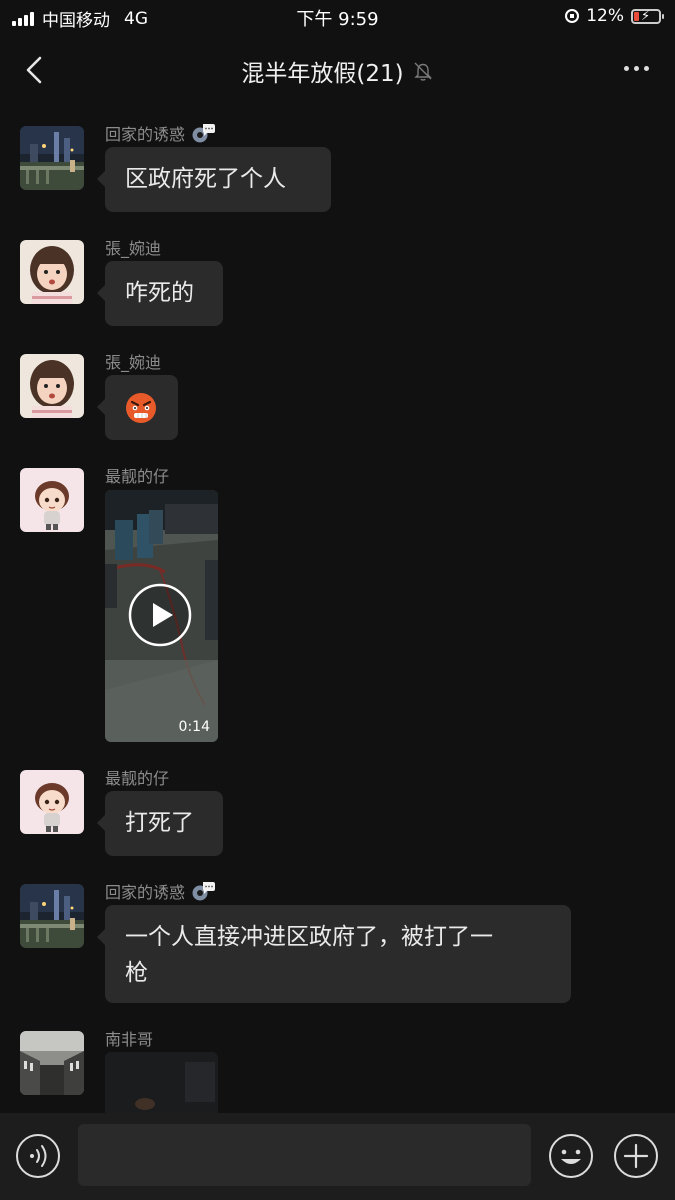 The height and width of the screenshot is (1200, 675). I want to click on message-input, so click(304, 1155).